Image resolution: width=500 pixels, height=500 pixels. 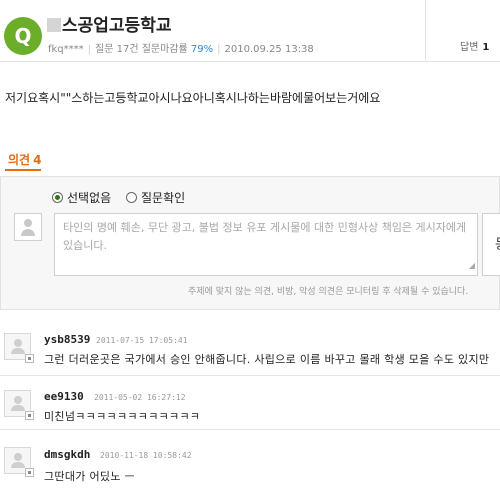 I want to click on radio-selected-icon, so click(x=57, y=197).